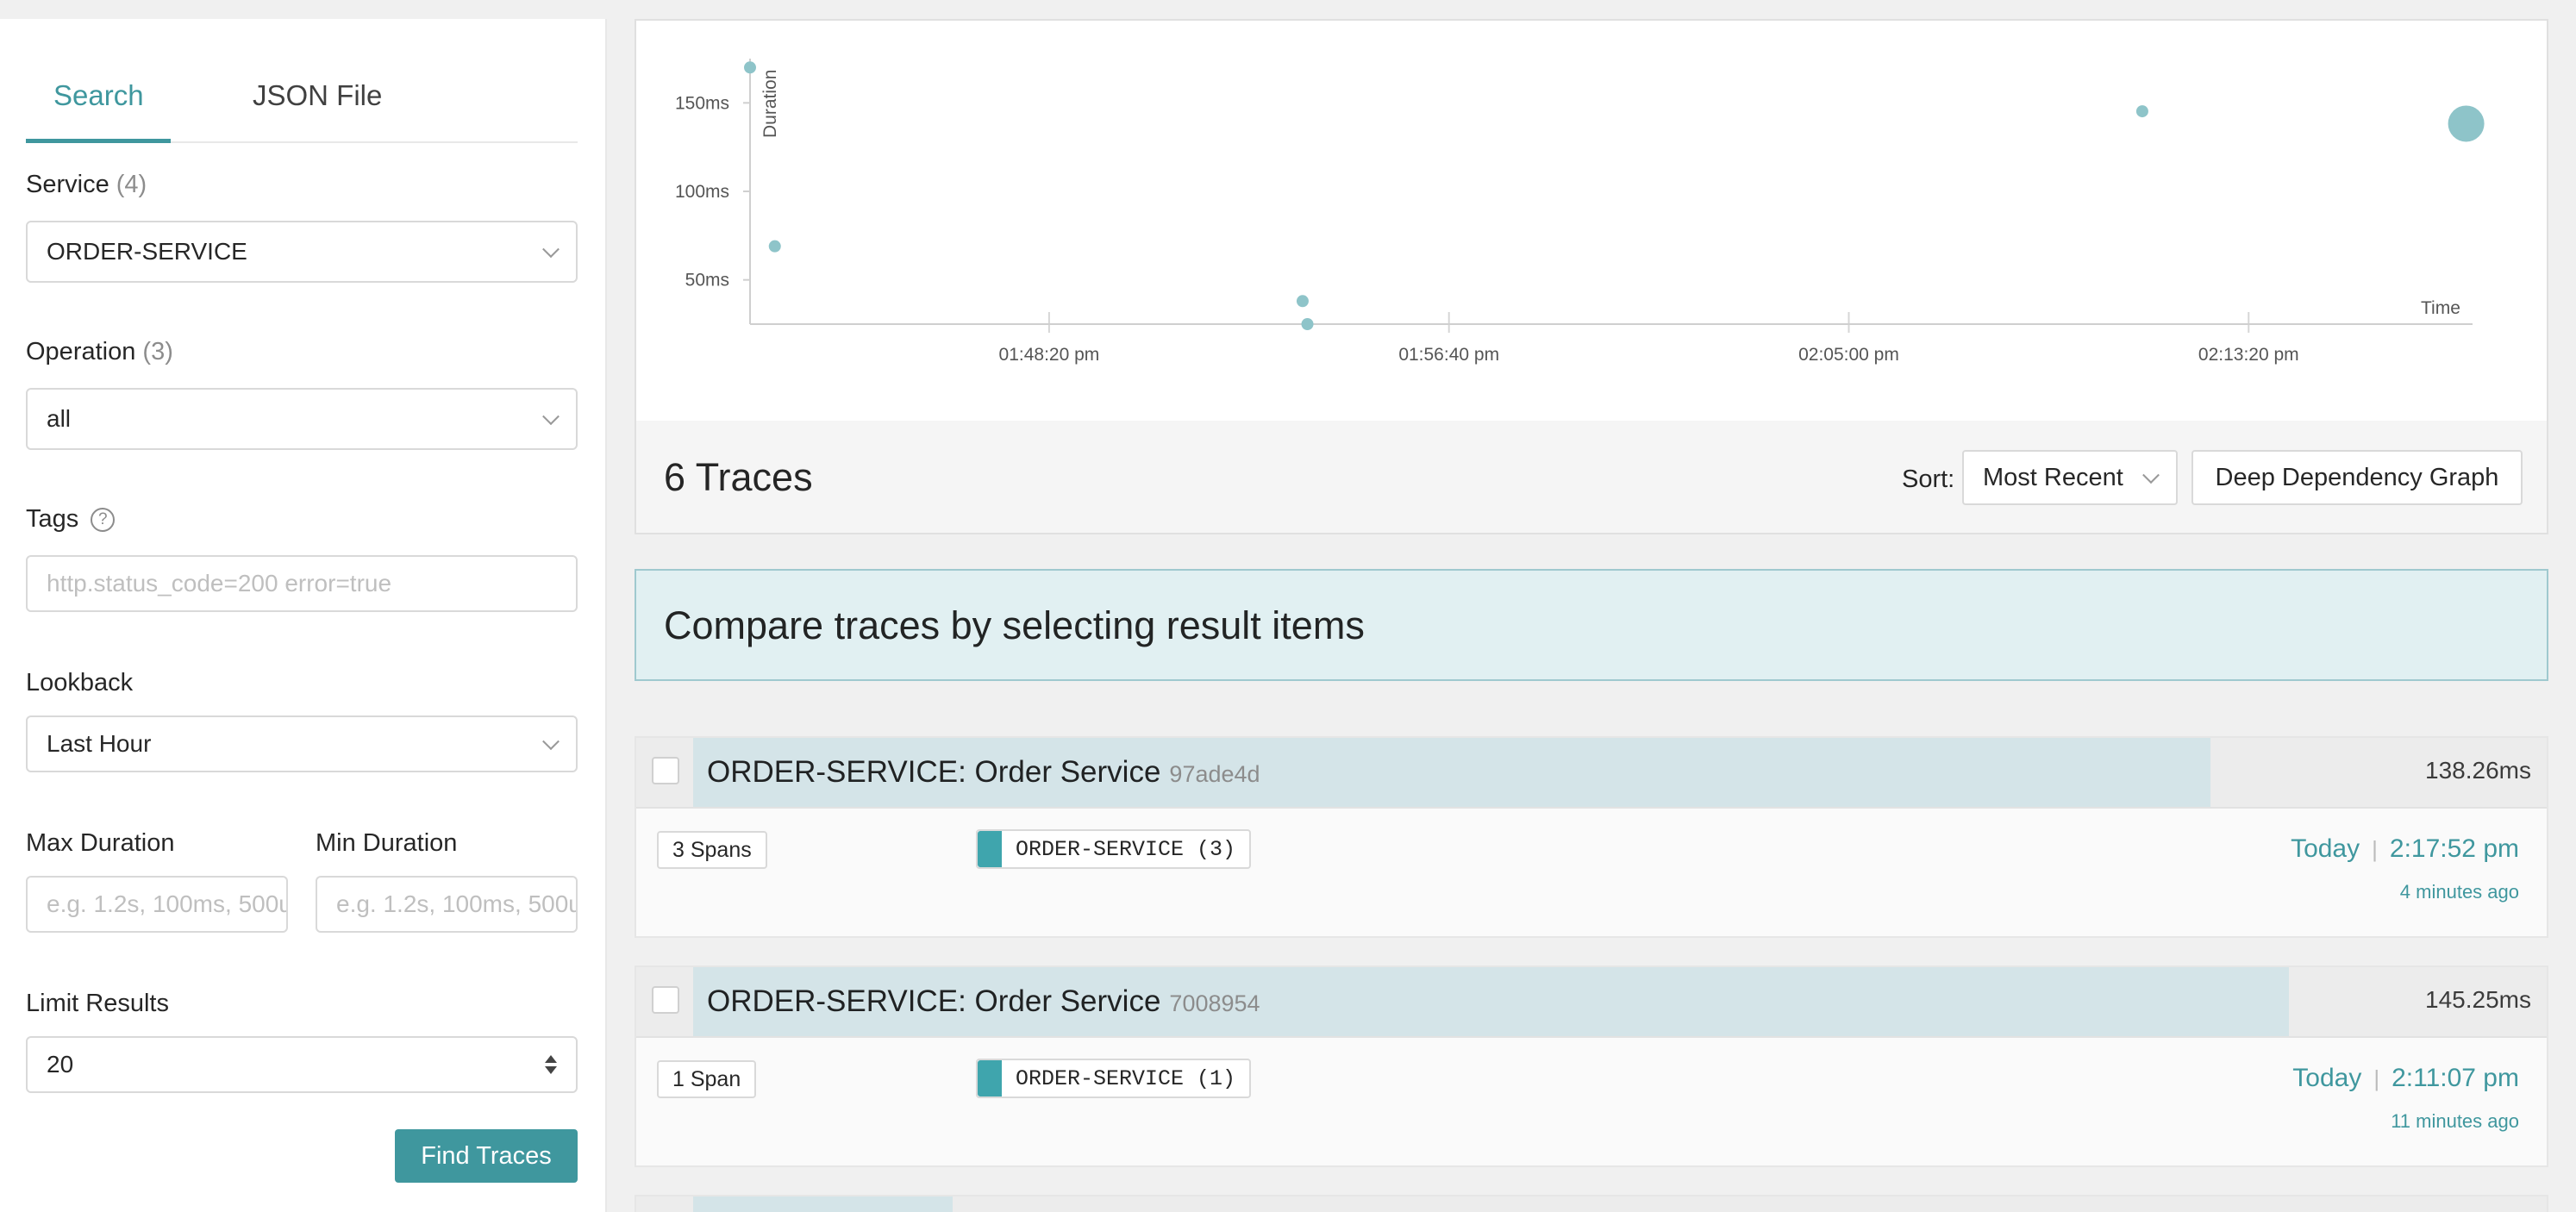 This screenshot has width=2576, height=1212. I want to click on tags-label-text: Tags, so click(52, 519).